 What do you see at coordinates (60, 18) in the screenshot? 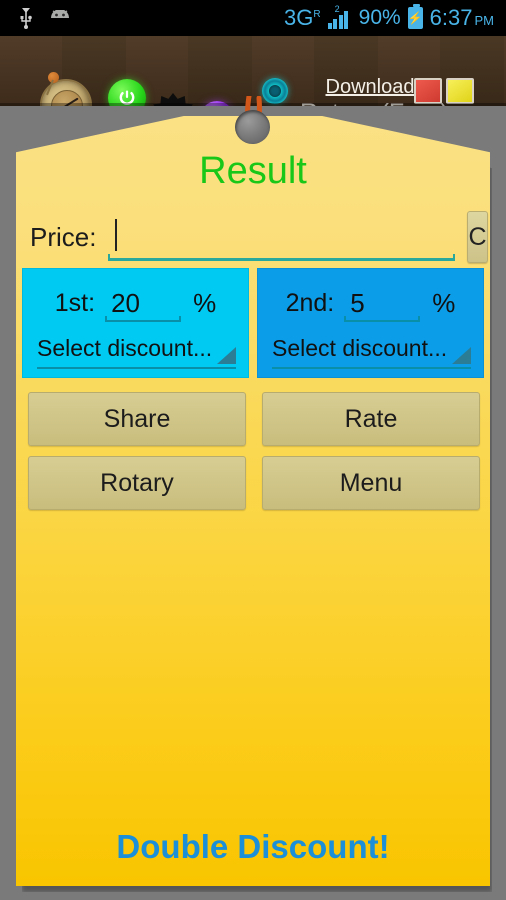
I see `android-robot-icon` at bounding box center [60, 18].